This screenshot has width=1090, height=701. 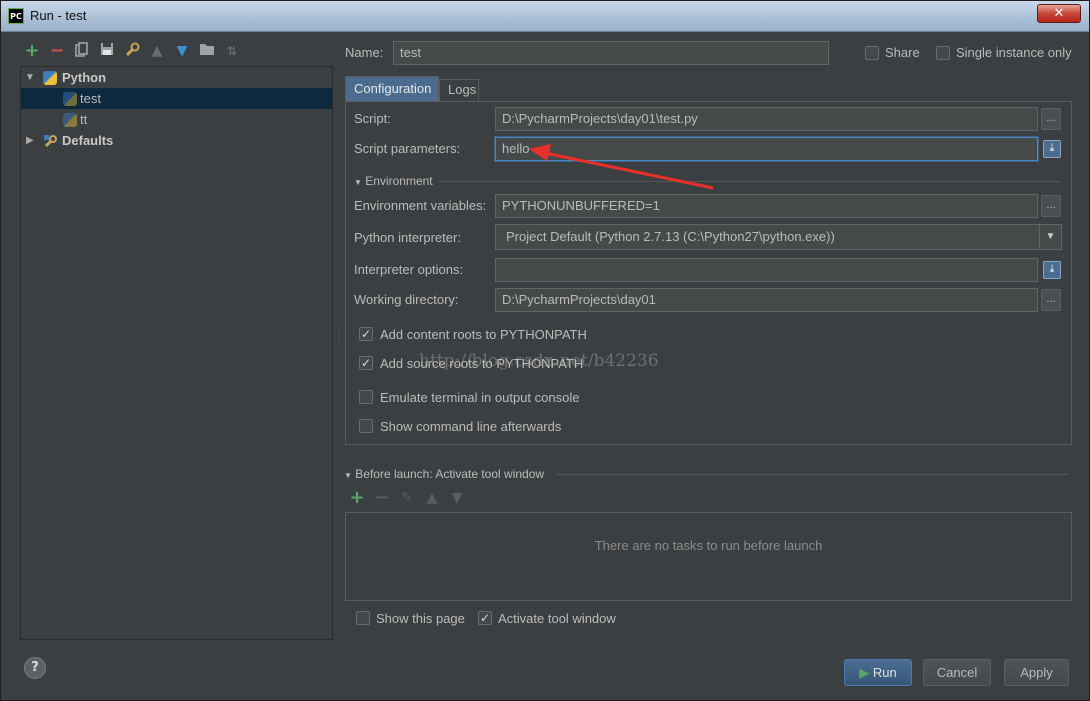 I want to click on watermark-text: http://blog.csdn.net/b42236, so click(x=539, y=361).